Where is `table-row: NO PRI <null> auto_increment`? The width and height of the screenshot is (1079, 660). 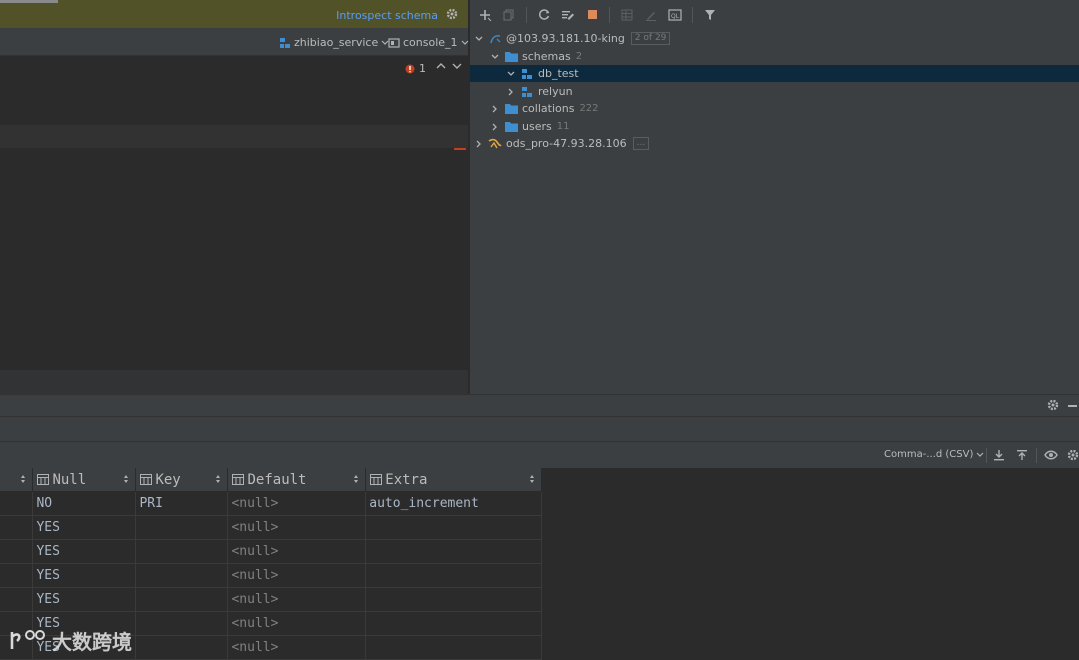
table-row: NO PRI <null> auto_increment is located at coordinates (271, 503).